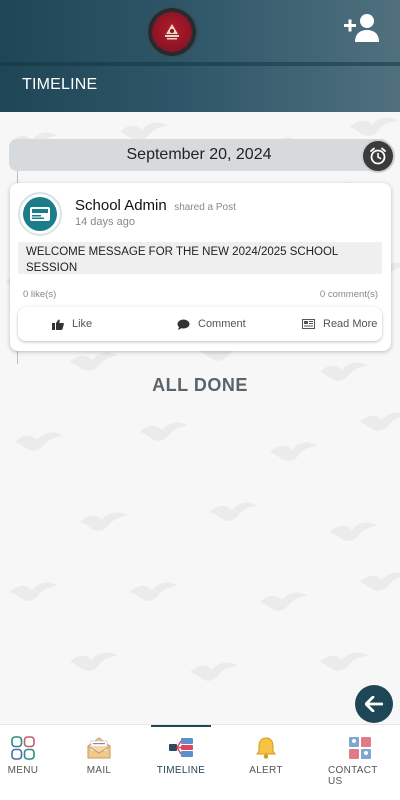 The width and height of the screenshot is (400, 800). Describe the element at coordinates (199, 155) in the screenshot. I see `timeline-date-header: September 20, 2024` at that location.